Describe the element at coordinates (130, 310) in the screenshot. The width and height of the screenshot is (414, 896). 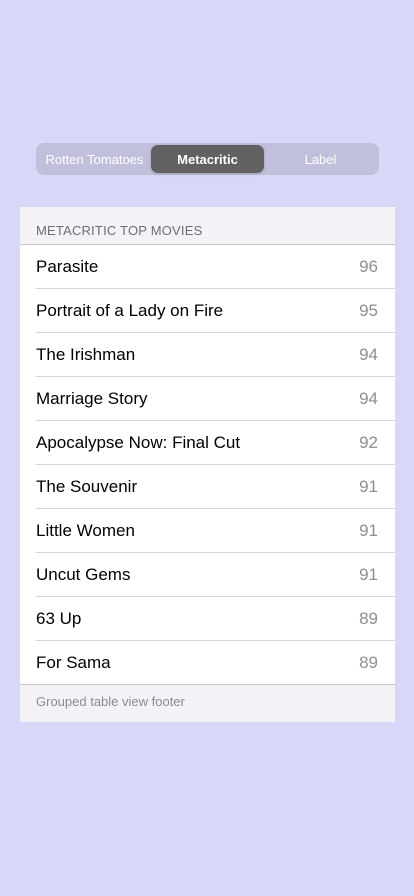
I see `movie-title: Portrait of a Lady on Fire` at that location.